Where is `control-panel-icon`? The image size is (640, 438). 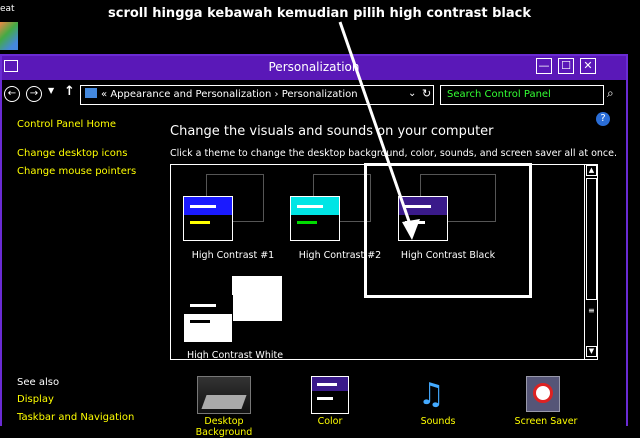
control-panel-icon is located at coordinates (91, 93).